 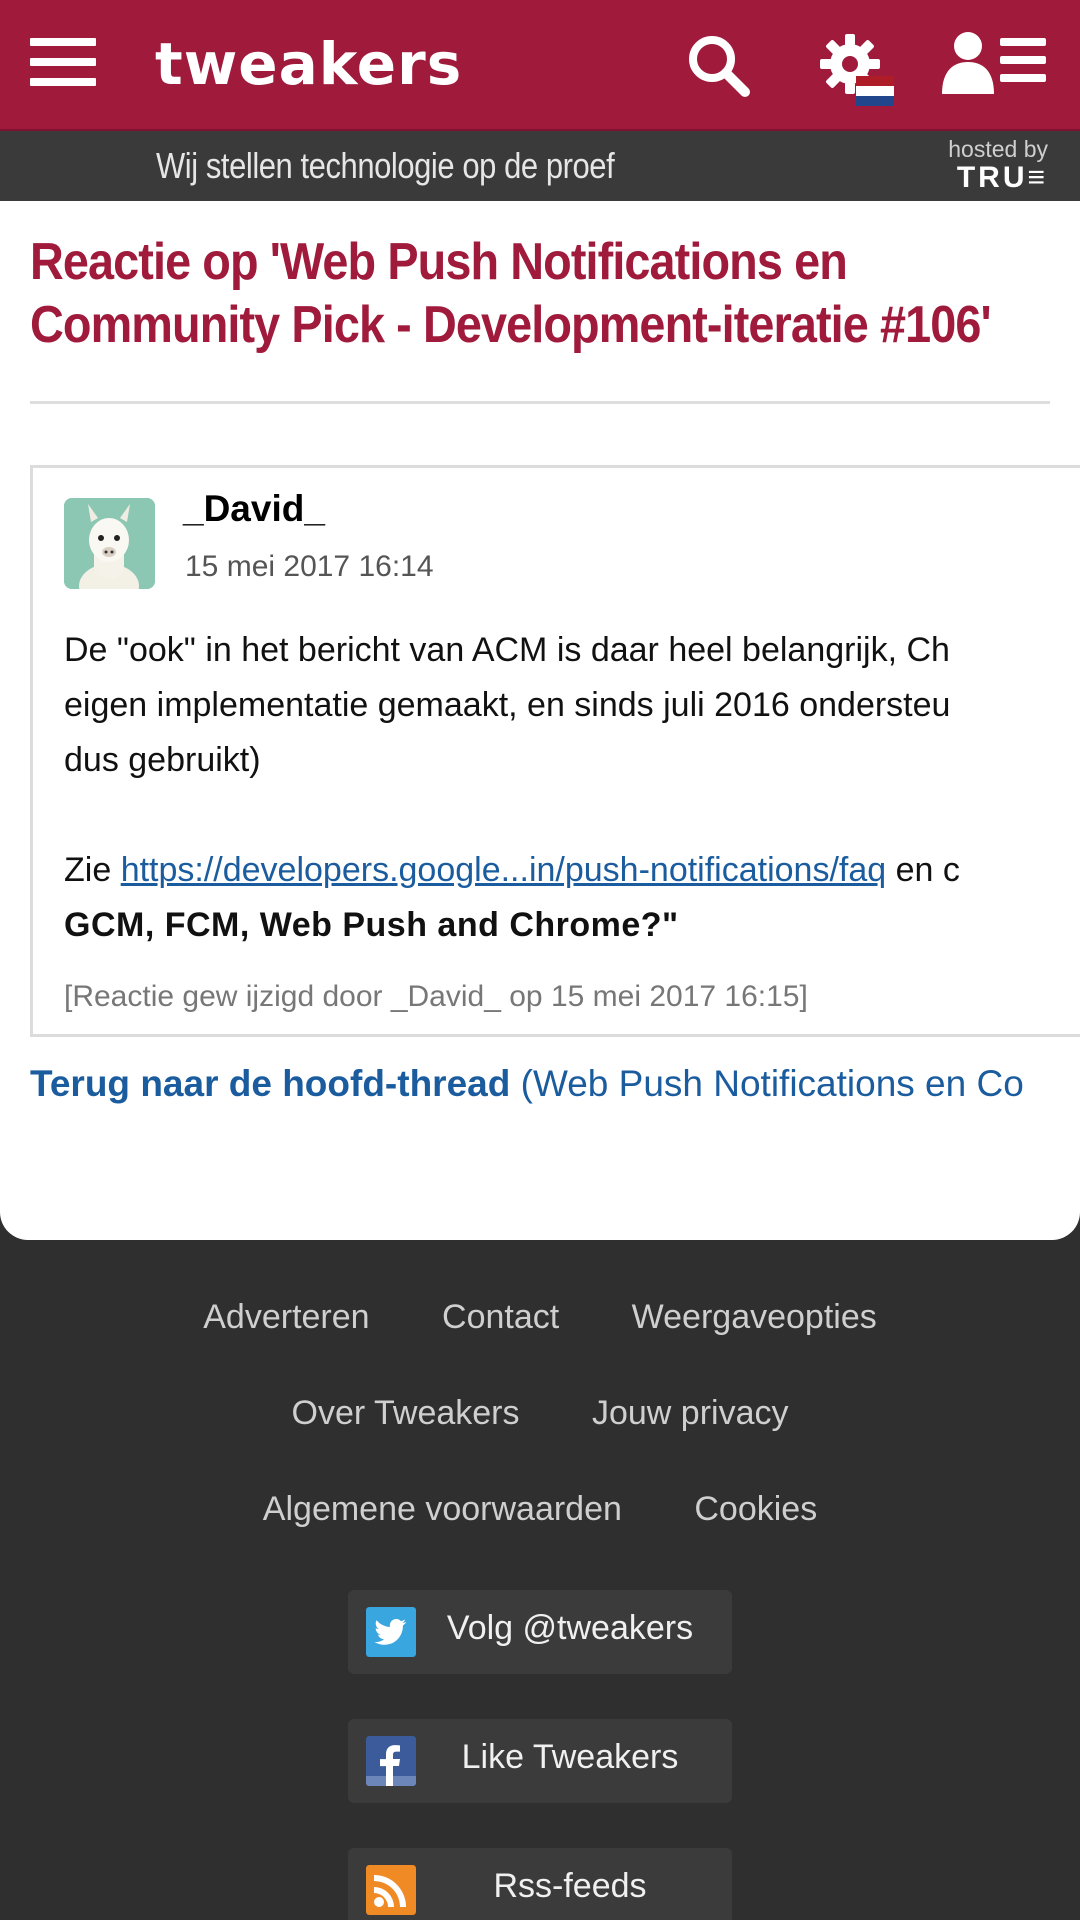 I want to click on footer-row-1: Adverteren Contact Weergaveopties, so click(x=540, y=1317).